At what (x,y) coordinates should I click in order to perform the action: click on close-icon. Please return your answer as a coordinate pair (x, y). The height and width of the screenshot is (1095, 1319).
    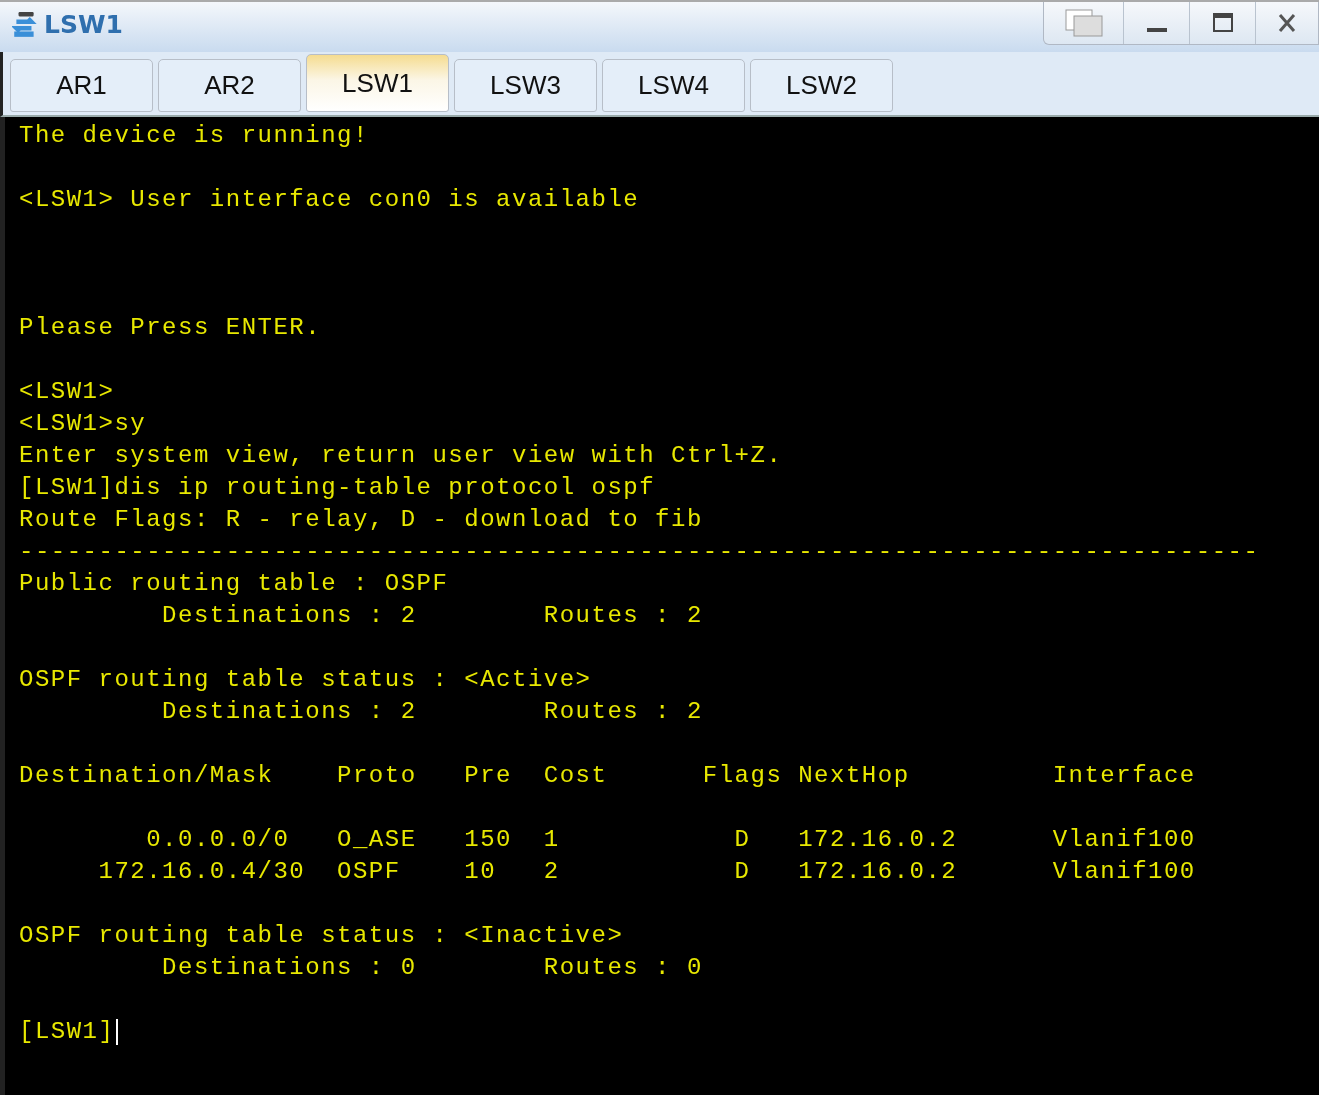
    Looking at the image, I should click on (1287, 23).